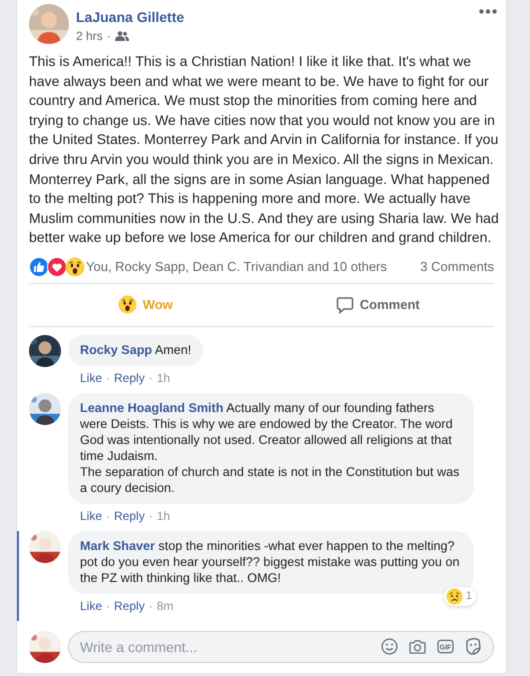 Image resolution: width=530 pixels, height=676 pixels. I want to click on smiley-icon, so click(389, 647).